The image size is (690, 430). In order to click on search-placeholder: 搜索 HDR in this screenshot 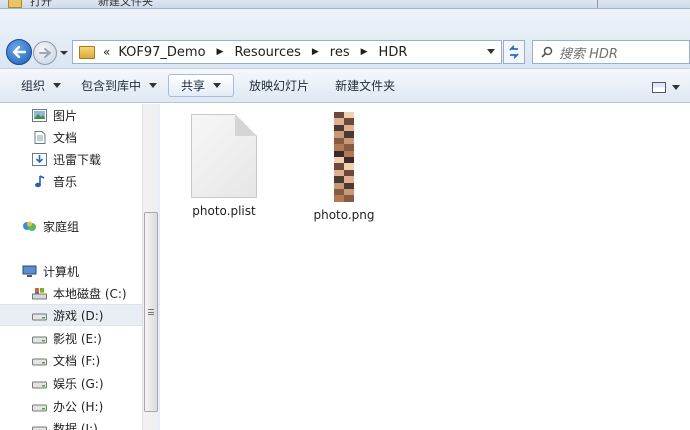, I will do `click(588, 54)`.